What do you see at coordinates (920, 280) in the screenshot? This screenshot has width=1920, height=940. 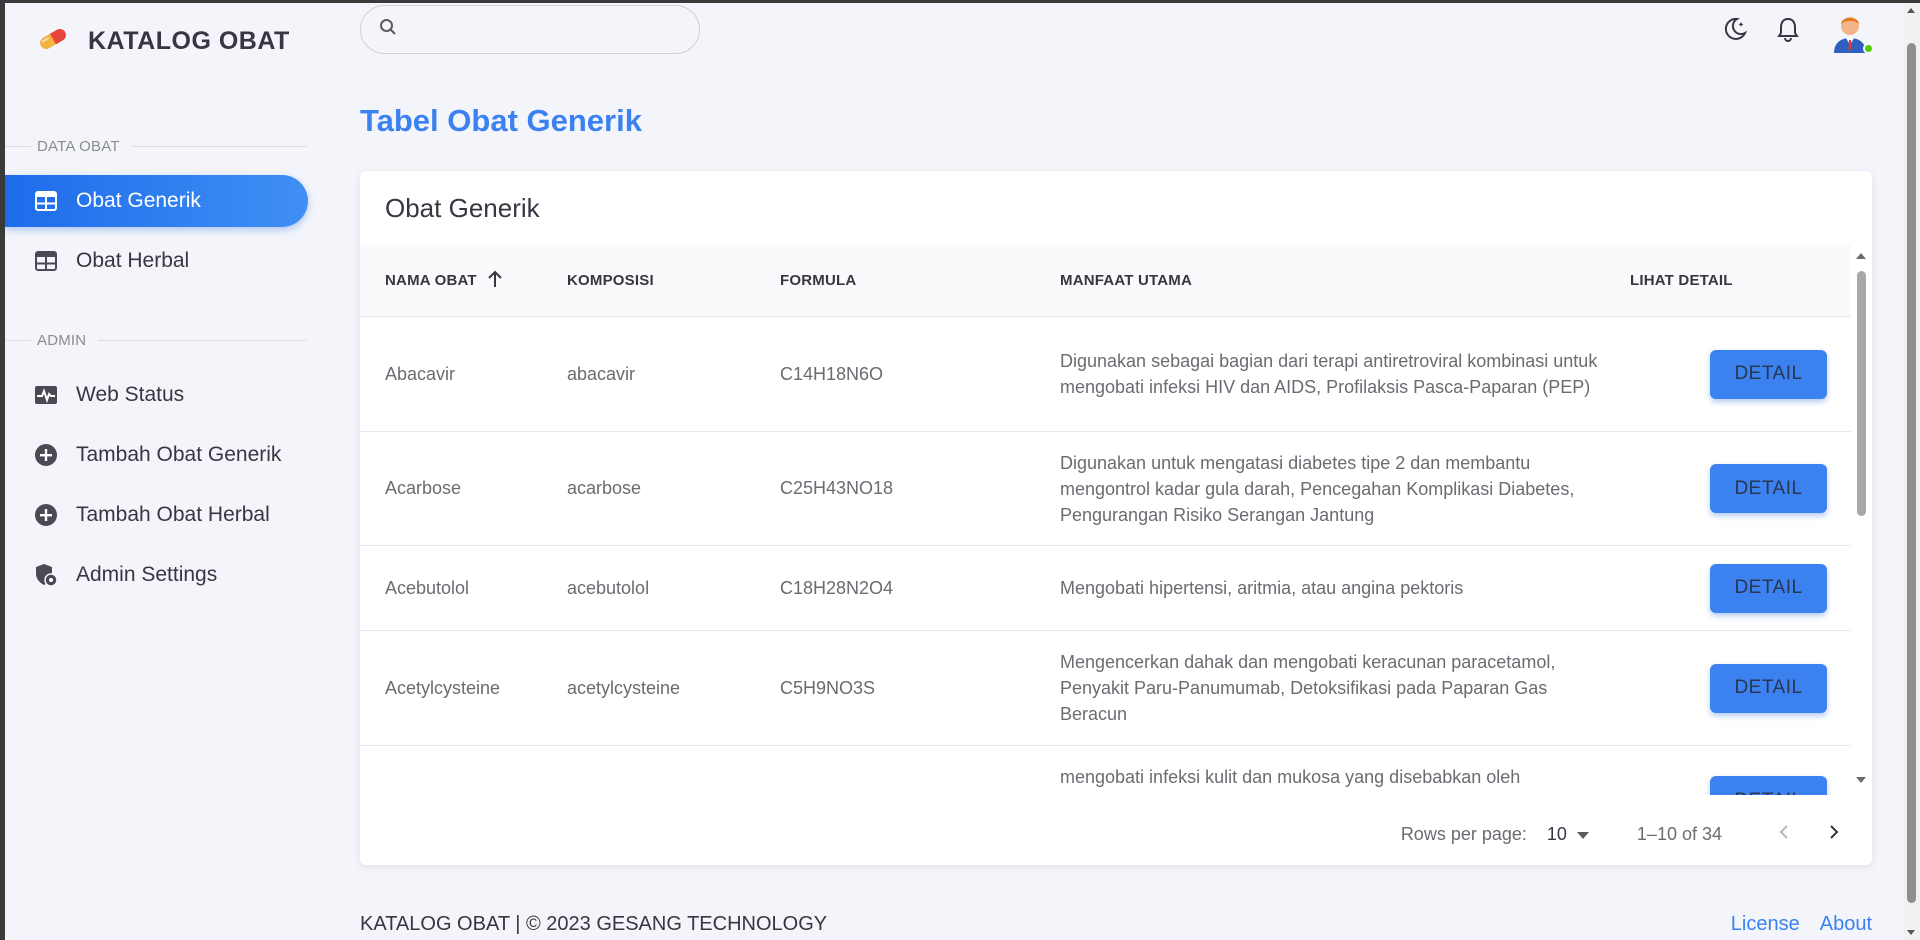 I see `header-formula: FORMULA` at bounding box center [920, 280].